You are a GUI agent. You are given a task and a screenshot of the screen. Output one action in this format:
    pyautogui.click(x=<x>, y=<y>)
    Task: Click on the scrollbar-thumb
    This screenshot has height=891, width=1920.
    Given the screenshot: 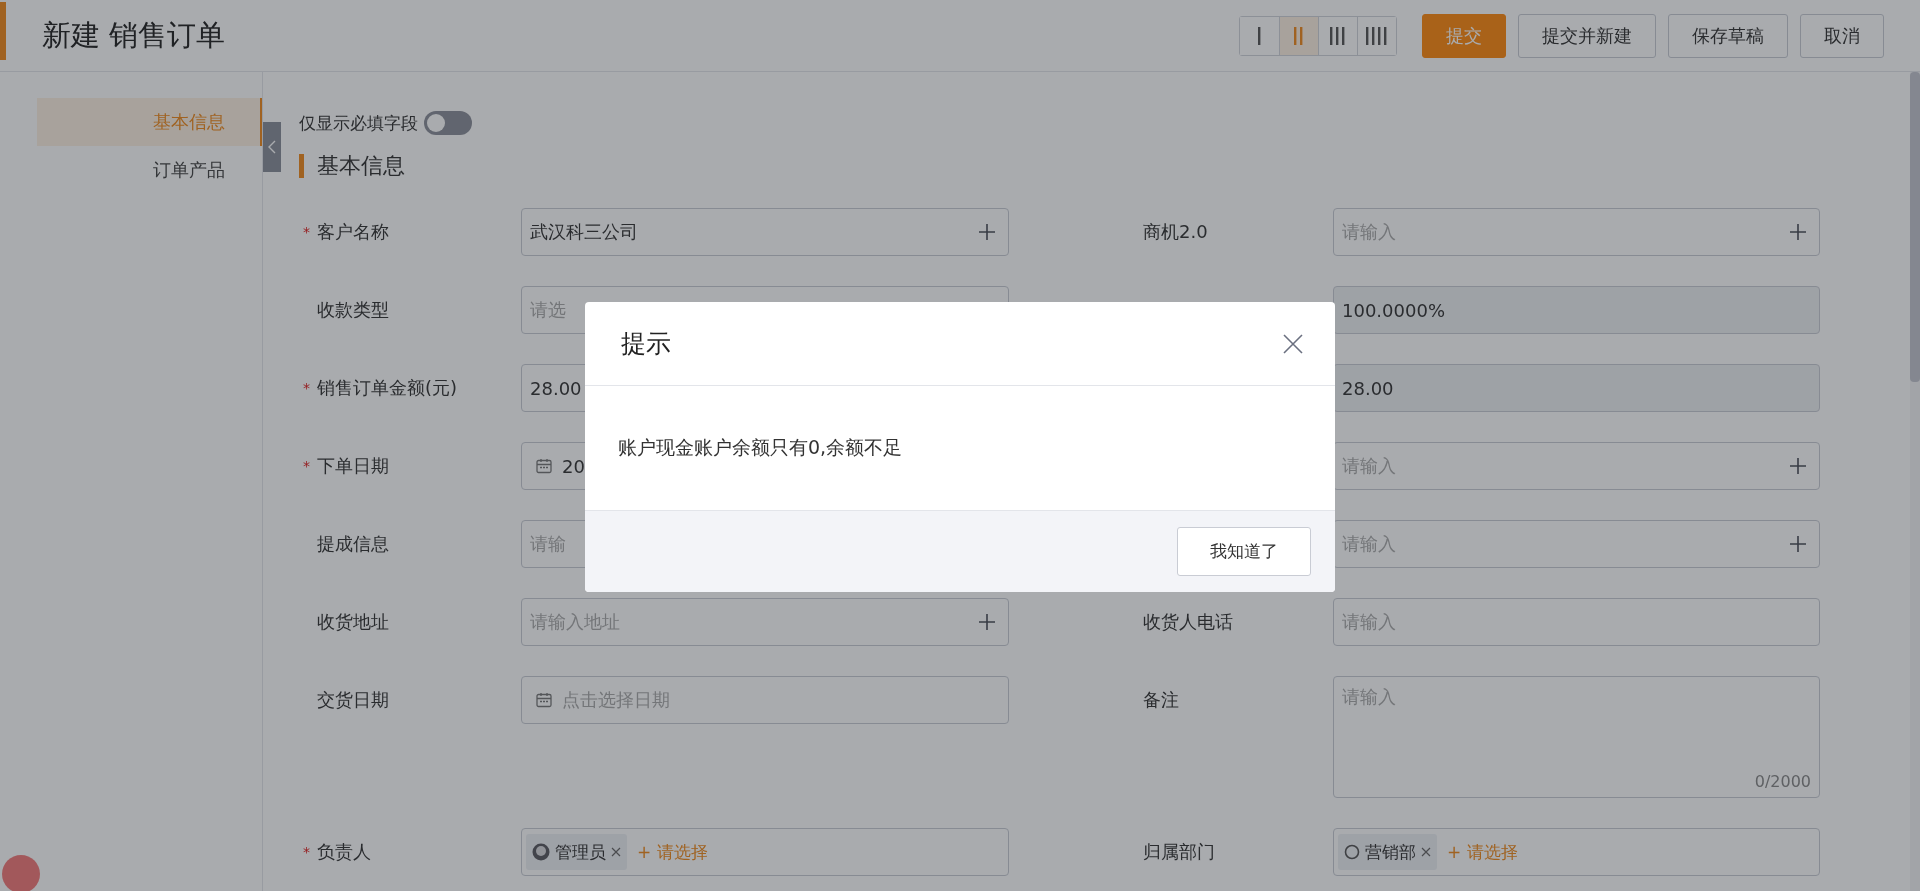 What is the action you would take?
    pyautogui.click(x=1915, y=227)
    